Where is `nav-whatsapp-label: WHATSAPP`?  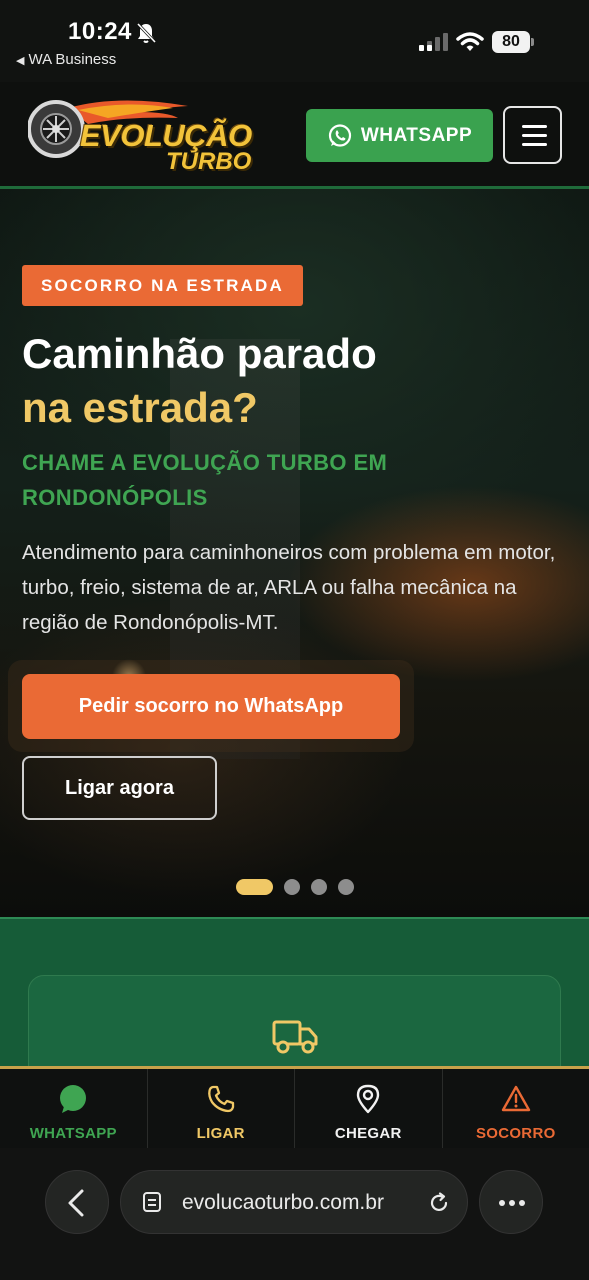 nav-whatsapp-label: WHATSAPP is located at coordinates (73, 1133).